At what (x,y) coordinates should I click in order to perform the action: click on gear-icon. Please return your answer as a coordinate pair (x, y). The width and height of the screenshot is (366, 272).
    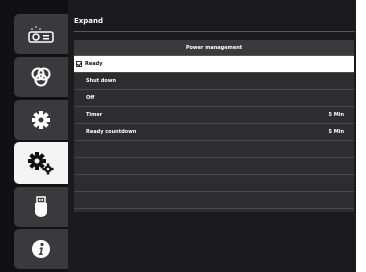
    Looking at the image, I should click on (41, 120).